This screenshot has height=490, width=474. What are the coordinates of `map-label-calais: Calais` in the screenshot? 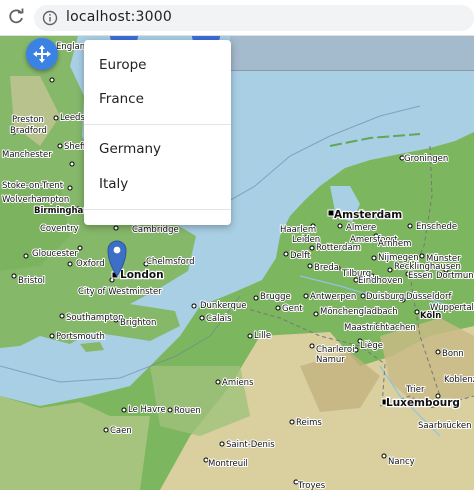 It's located at (219, 319).